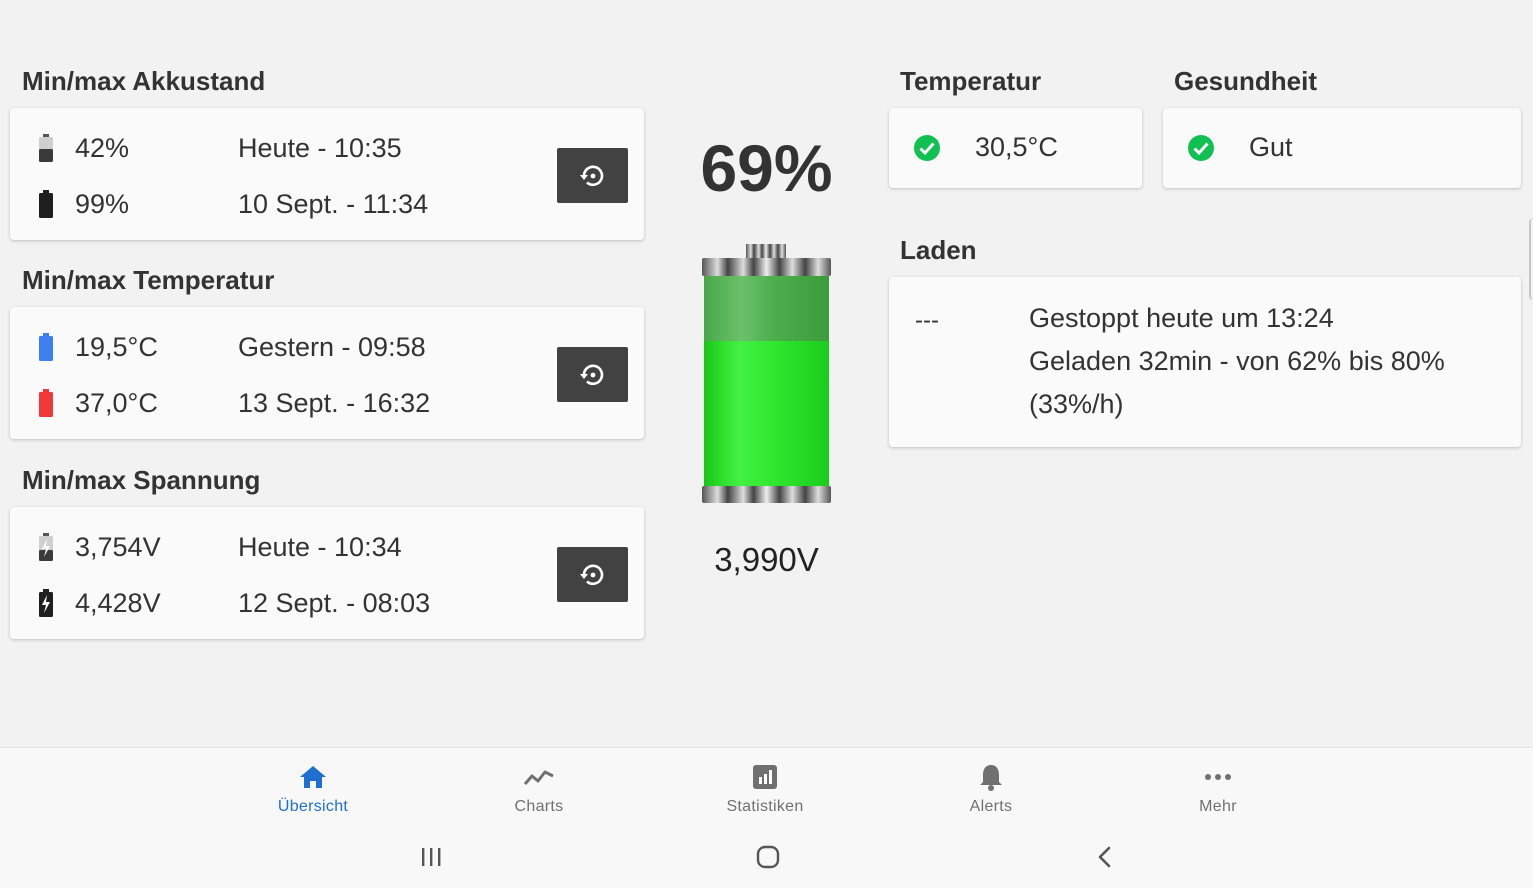 This screenshot has width=1533, height=888. What do you see at coordinates (991, 806) in the screenshot?
I see `nav-label-alerts: Alerts` at bounding box center [991, 806].